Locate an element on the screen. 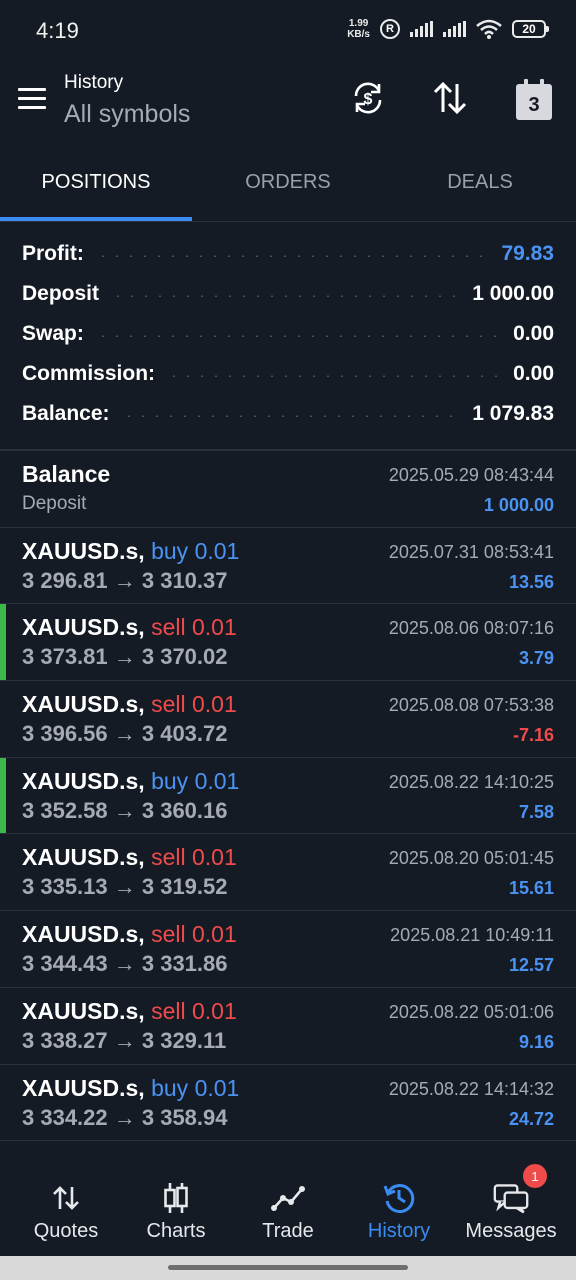 The height and width of the screenshot is (1280, 576). menu-icon is located at coordinates (32, 99).